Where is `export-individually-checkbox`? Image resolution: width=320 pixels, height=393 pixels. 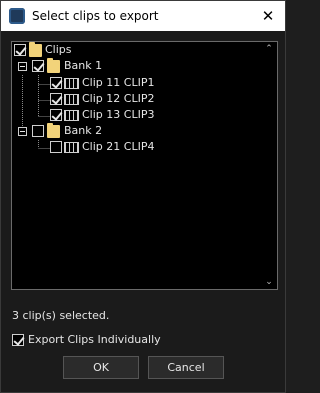 export-individually-checkbox is located at coordinates (18, 340).